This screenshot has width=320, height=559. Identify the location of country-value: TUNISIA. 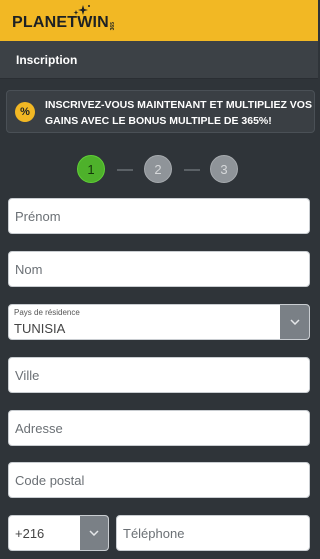
(40, 328).